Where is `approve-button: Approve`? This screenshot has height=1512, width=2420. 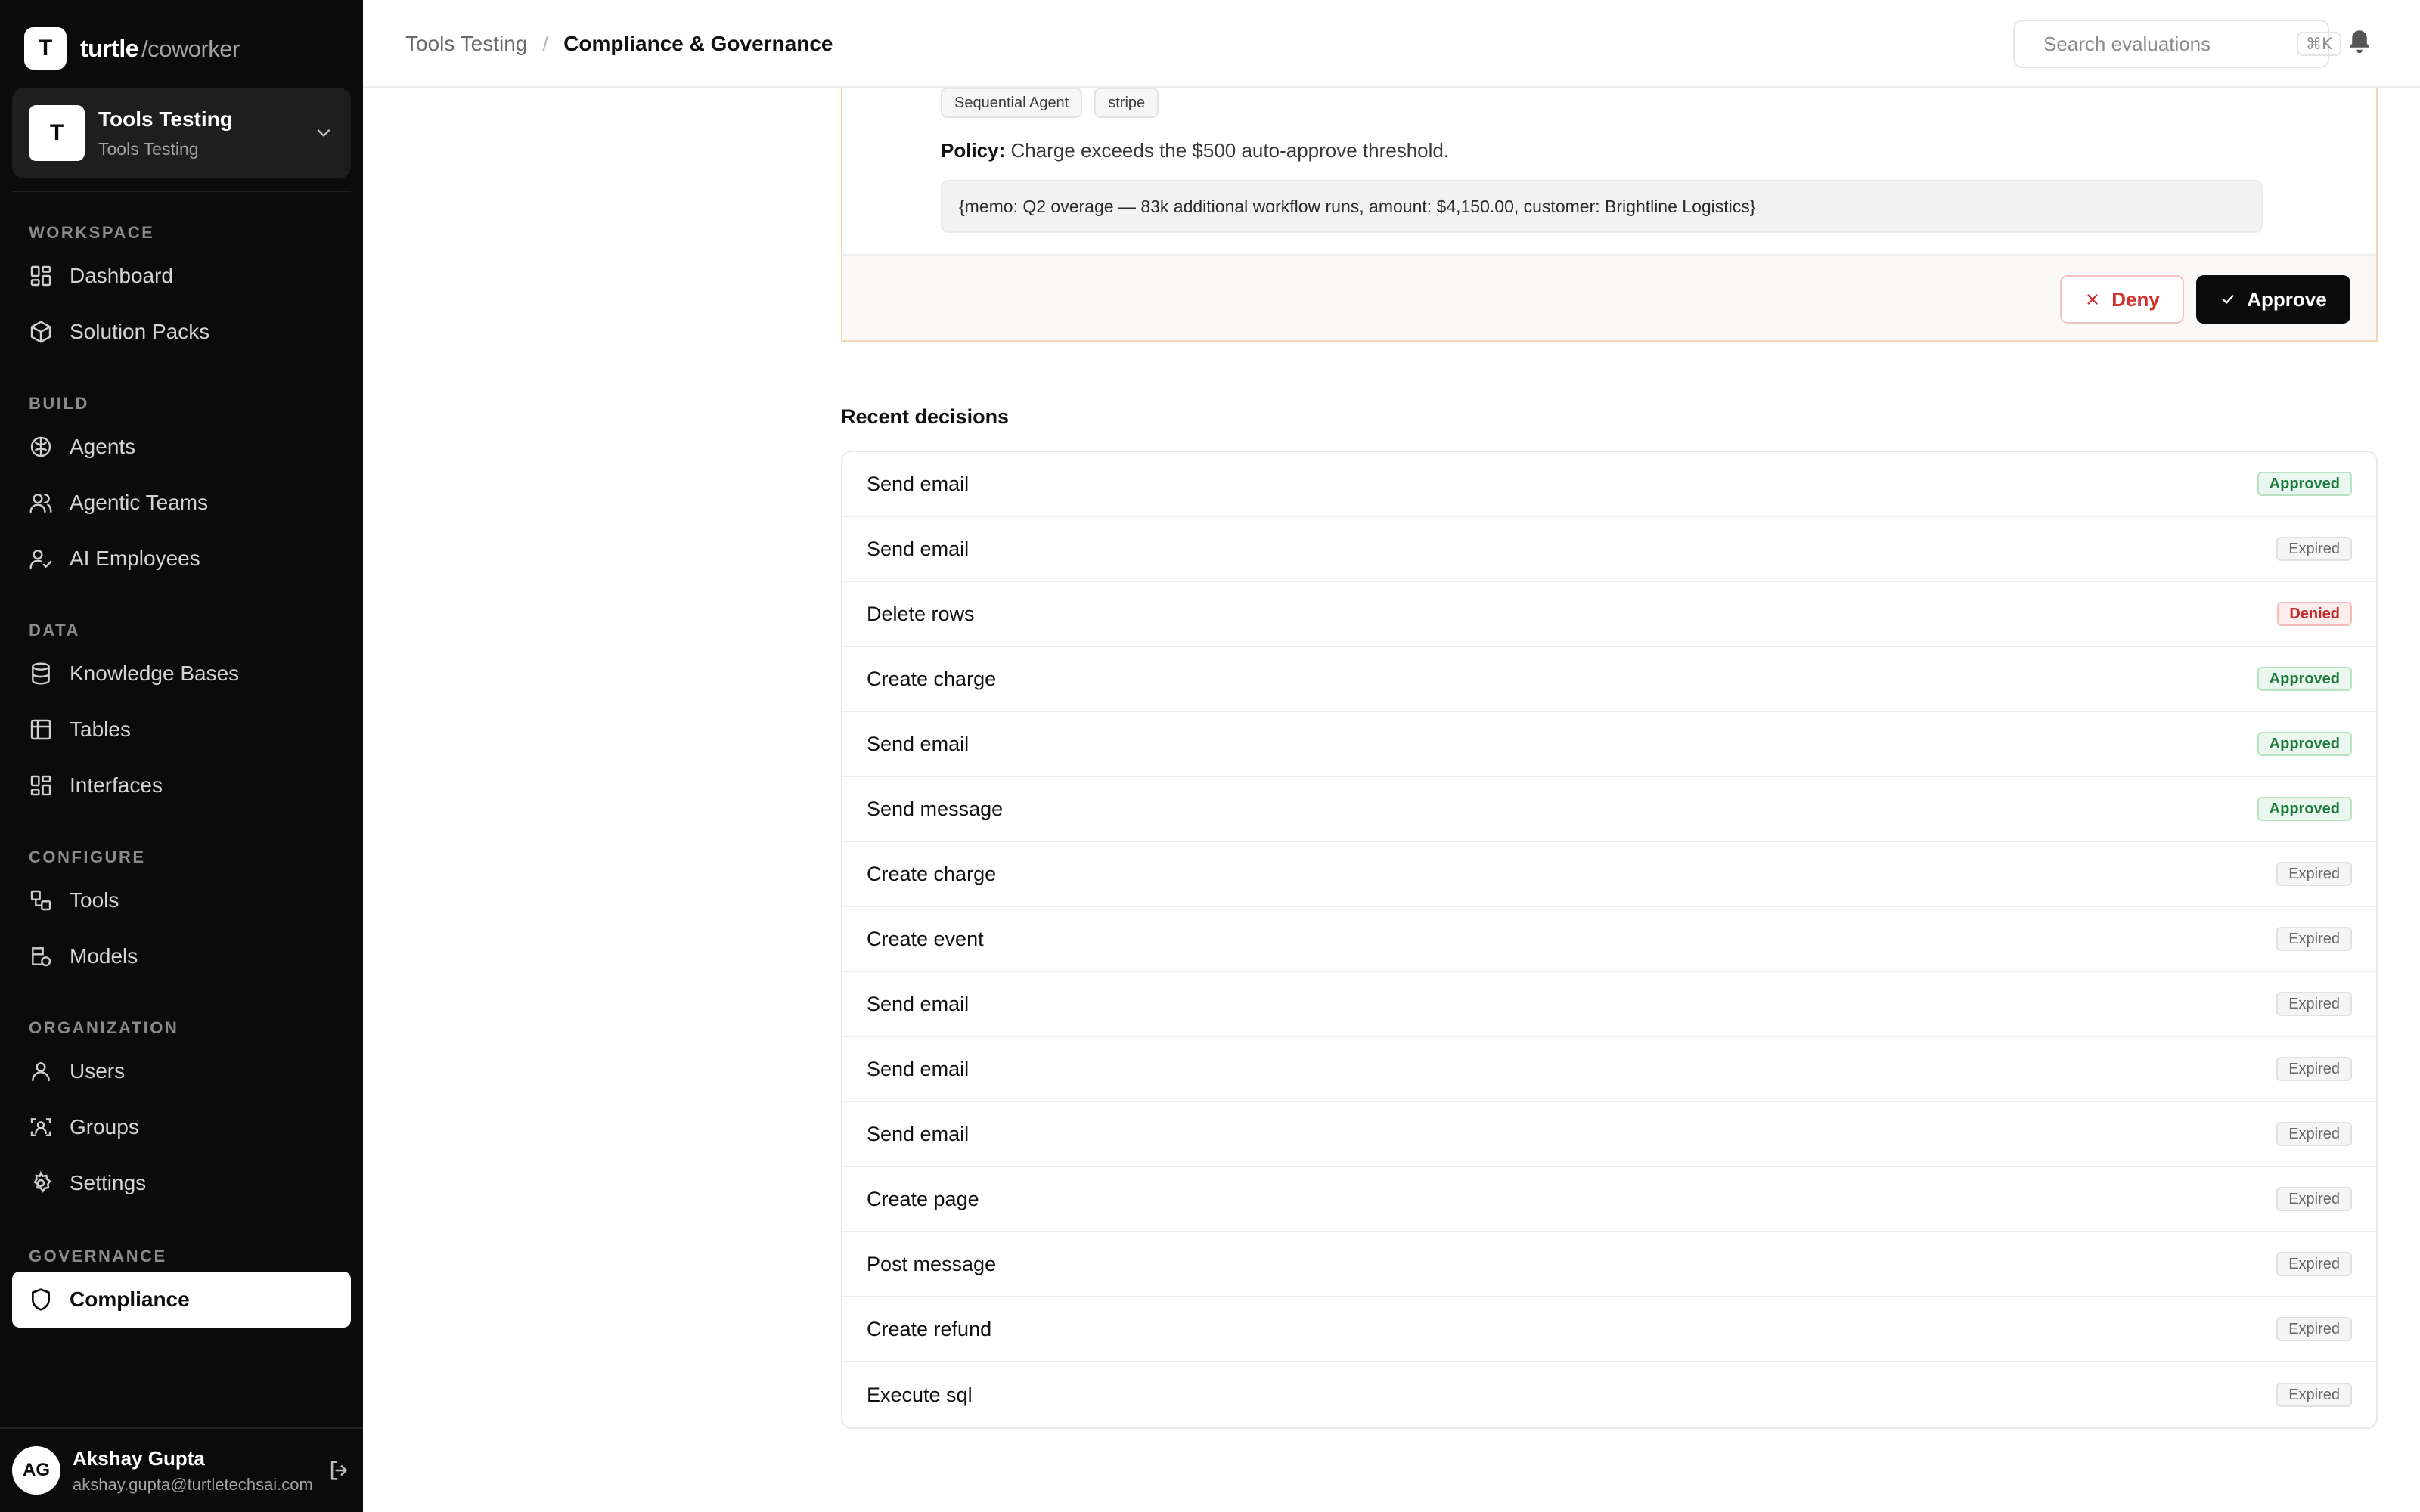 approve-button: Approve is located at coordinates (2273, 299).